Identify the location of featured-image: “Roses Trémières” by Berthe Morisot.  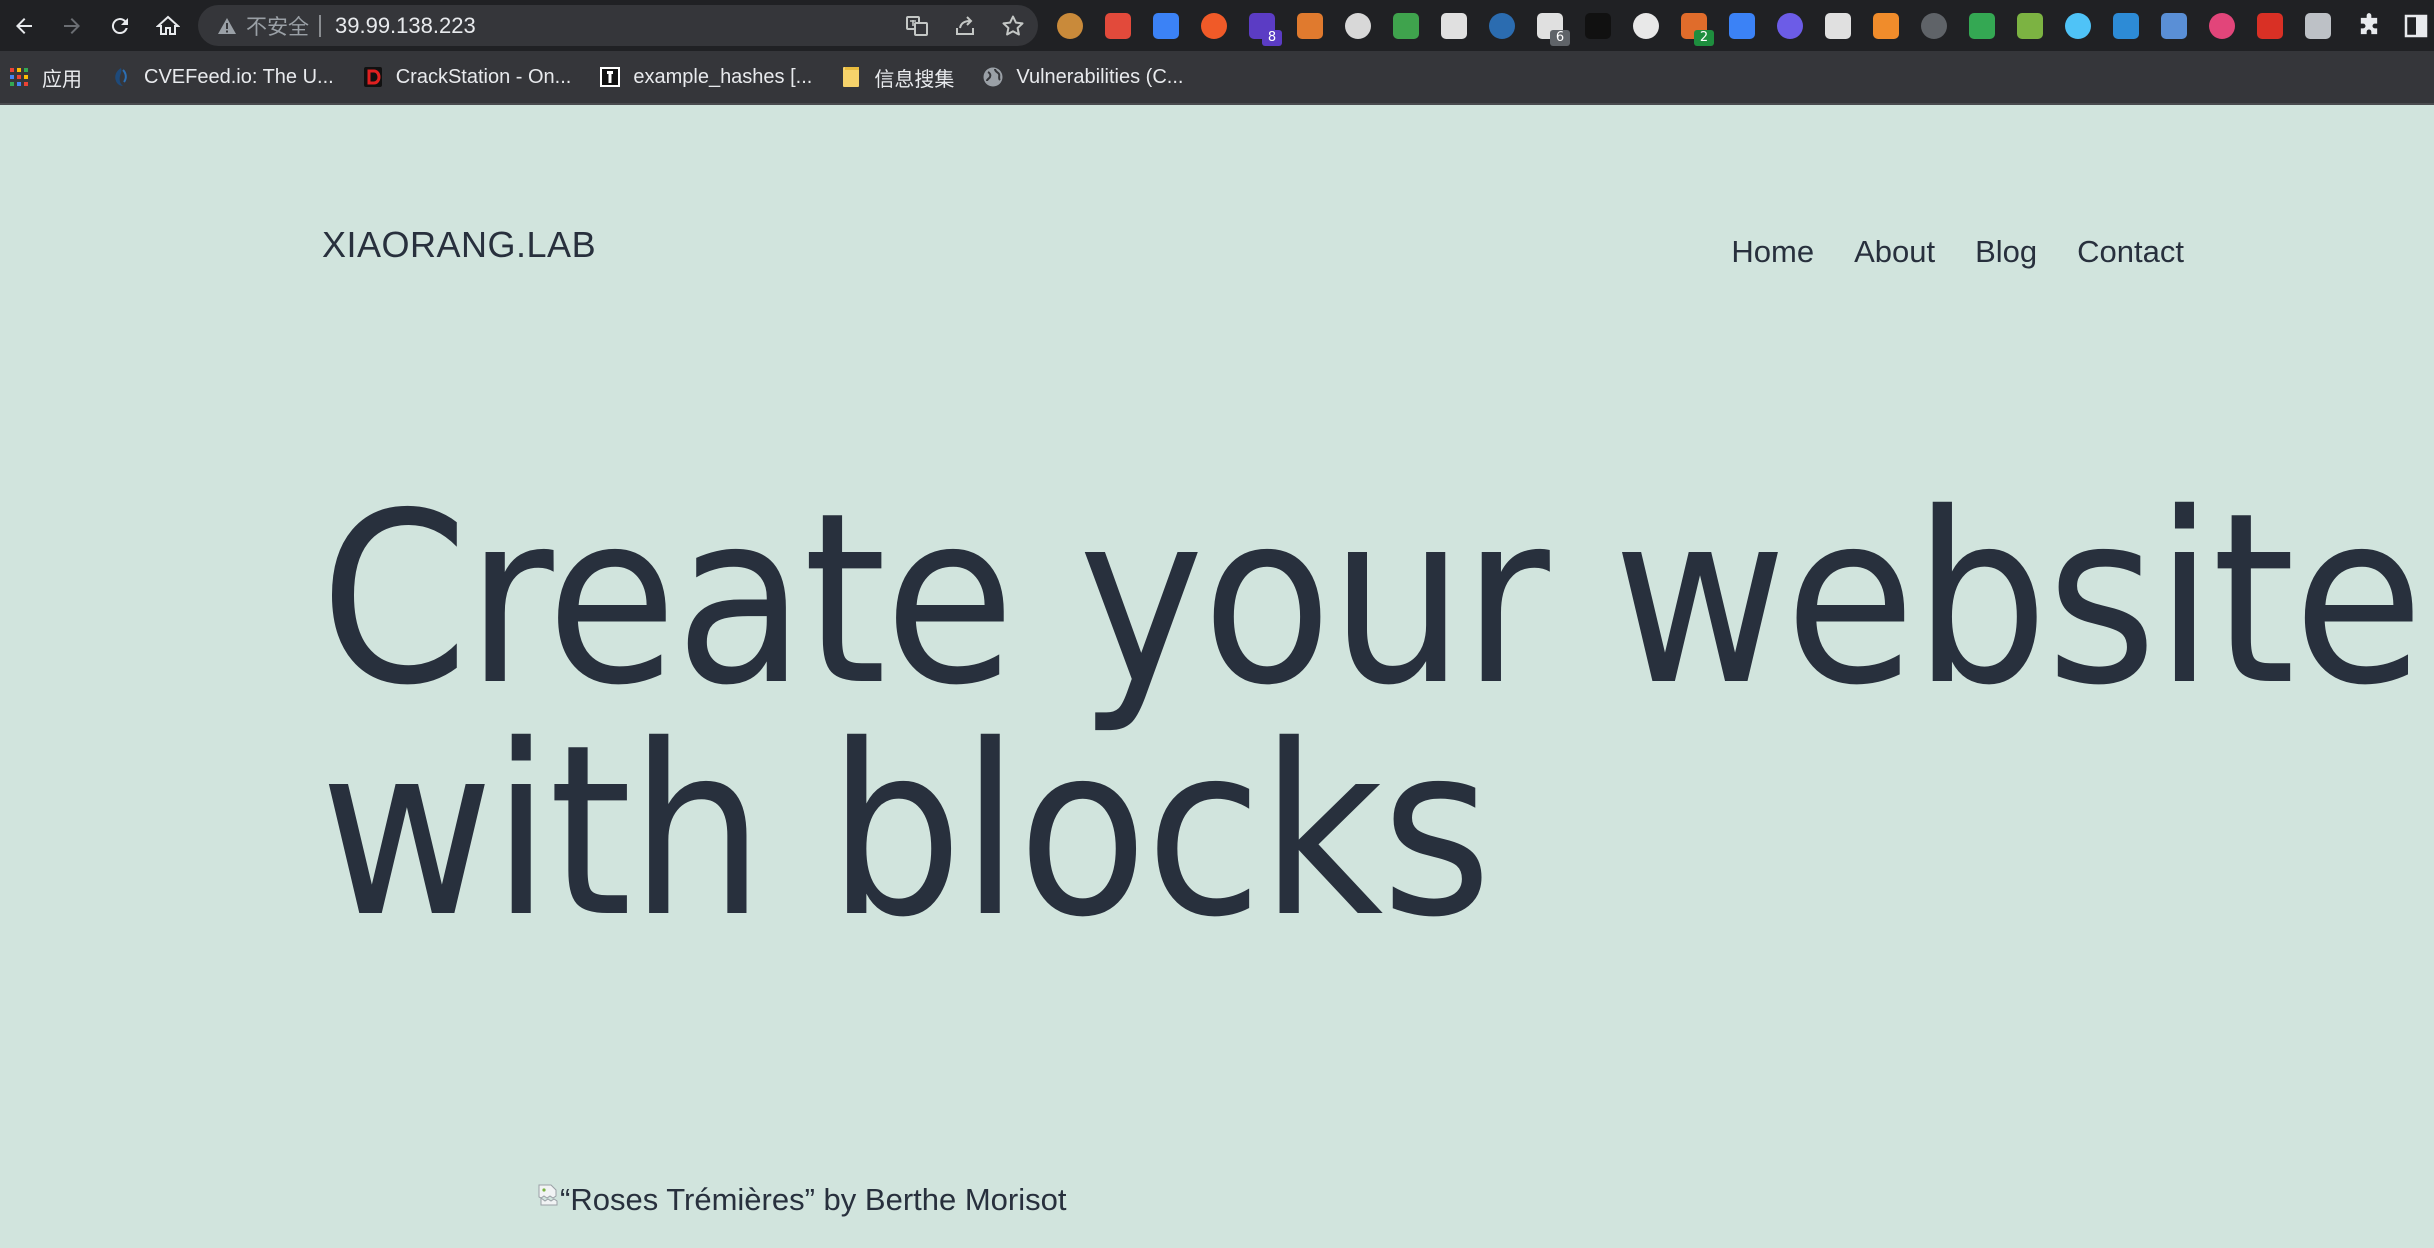
(802, 1200).